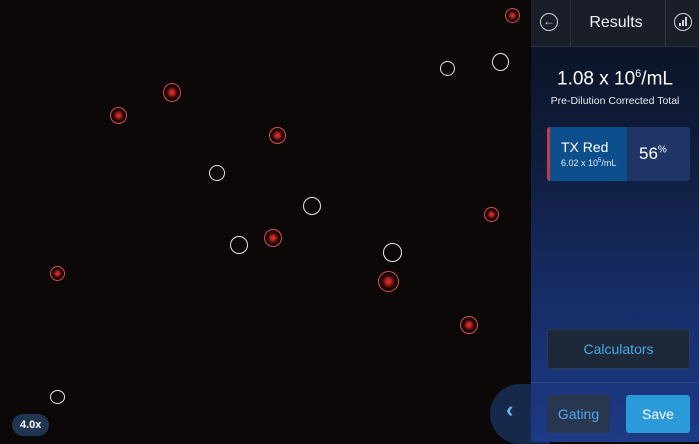 The image size is (699, 444). I want to click on total-concentration-label: Pre-Dilution Corrected Total, so click(615, 101).